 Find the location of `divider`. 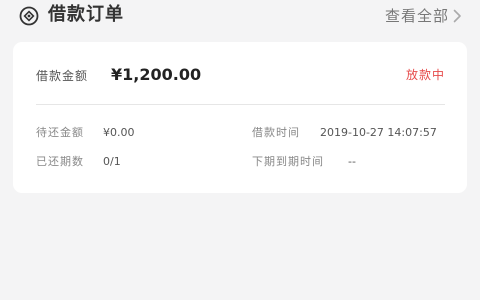

divider is located at coordinates (240, 104).